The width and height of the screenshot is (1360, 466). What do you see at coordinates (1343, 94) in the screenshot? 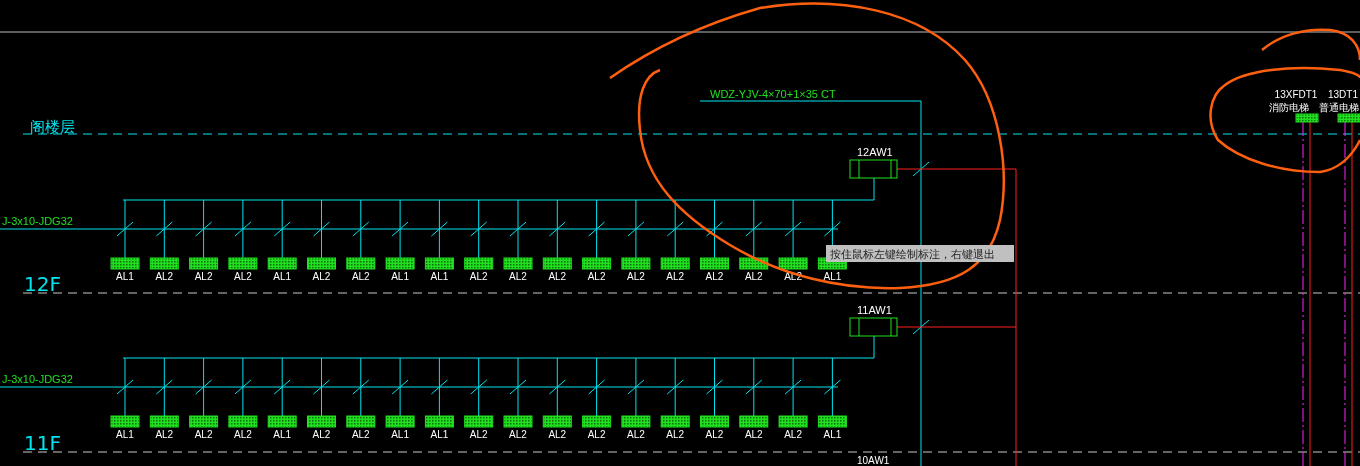
I see `elevator-code: 13DT1` at bounding box center [1343, 94].